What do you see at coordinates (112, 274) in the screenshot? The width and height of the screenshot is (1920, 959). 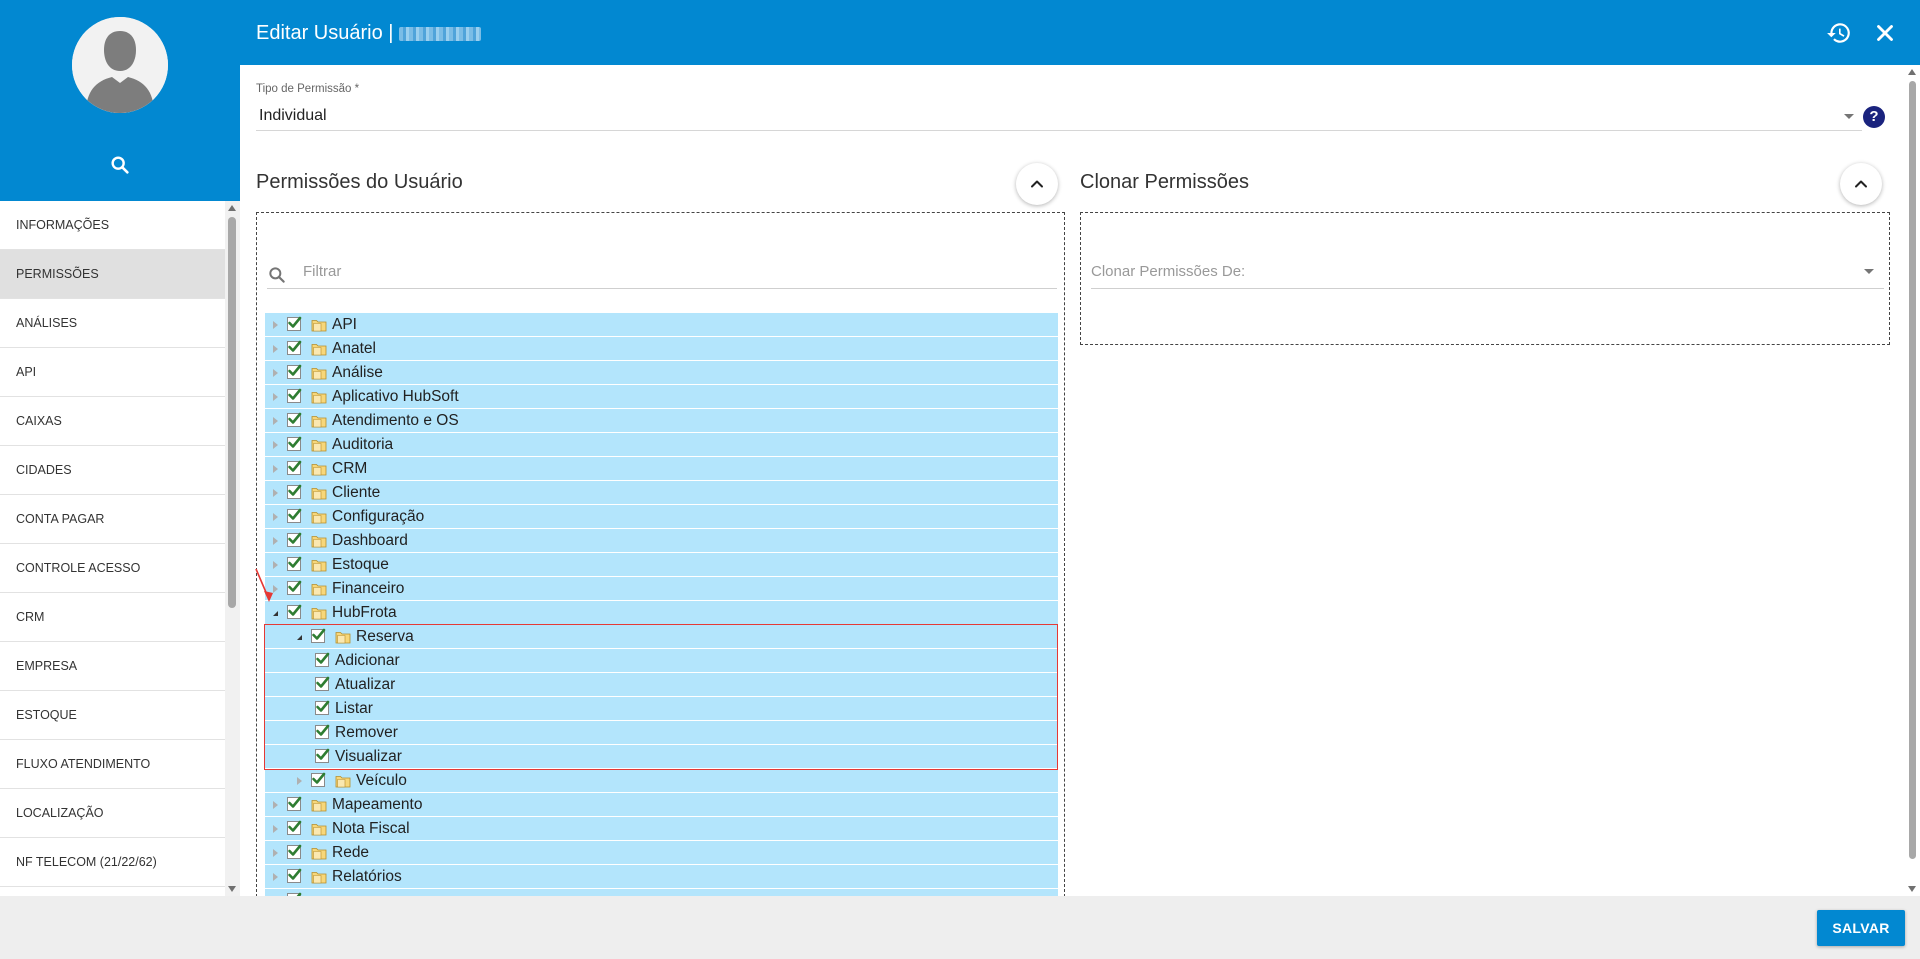 I see `sidebar-item: PERMISSÕES` at bounding box center [112, 274].